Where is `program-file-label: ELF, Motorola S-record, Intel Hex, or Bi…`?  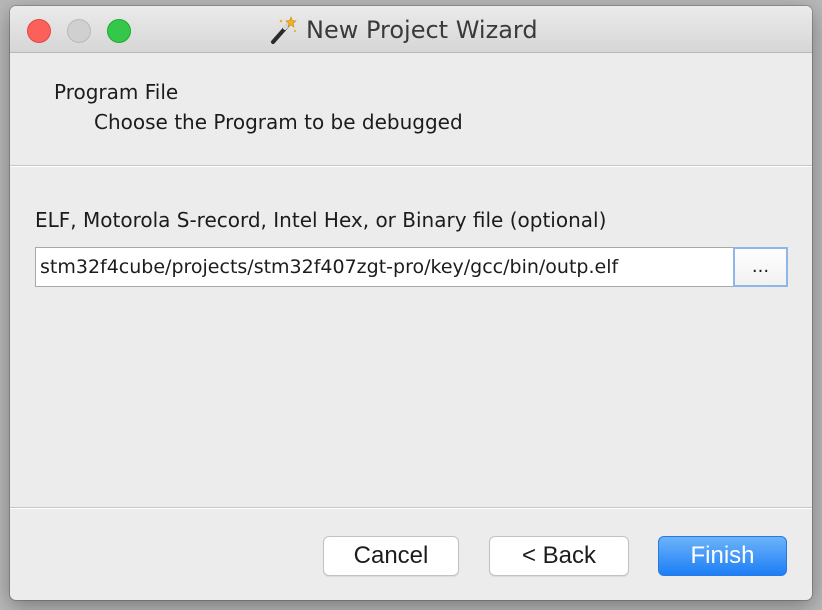
program-file-label: ELF, Motorola S-record, Intel Hex, or Bi… is located at coordinates (321, 220).